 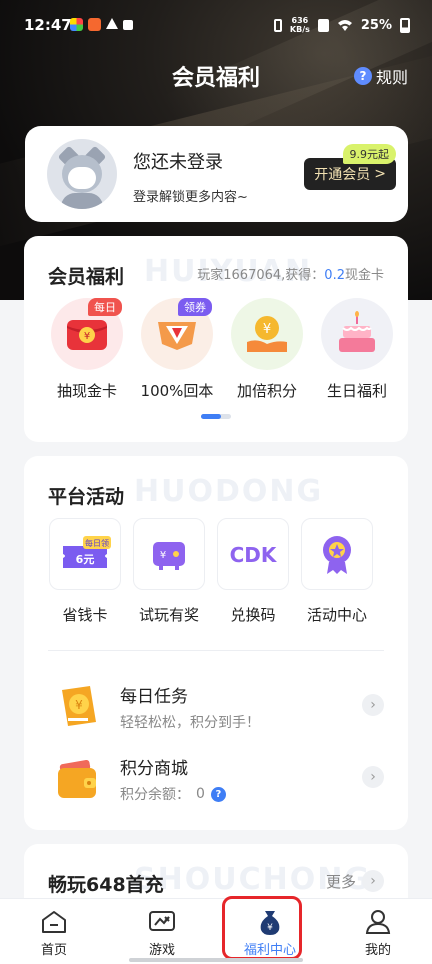 I want to click on battery-level: 25%, so click(x=376, y=25).